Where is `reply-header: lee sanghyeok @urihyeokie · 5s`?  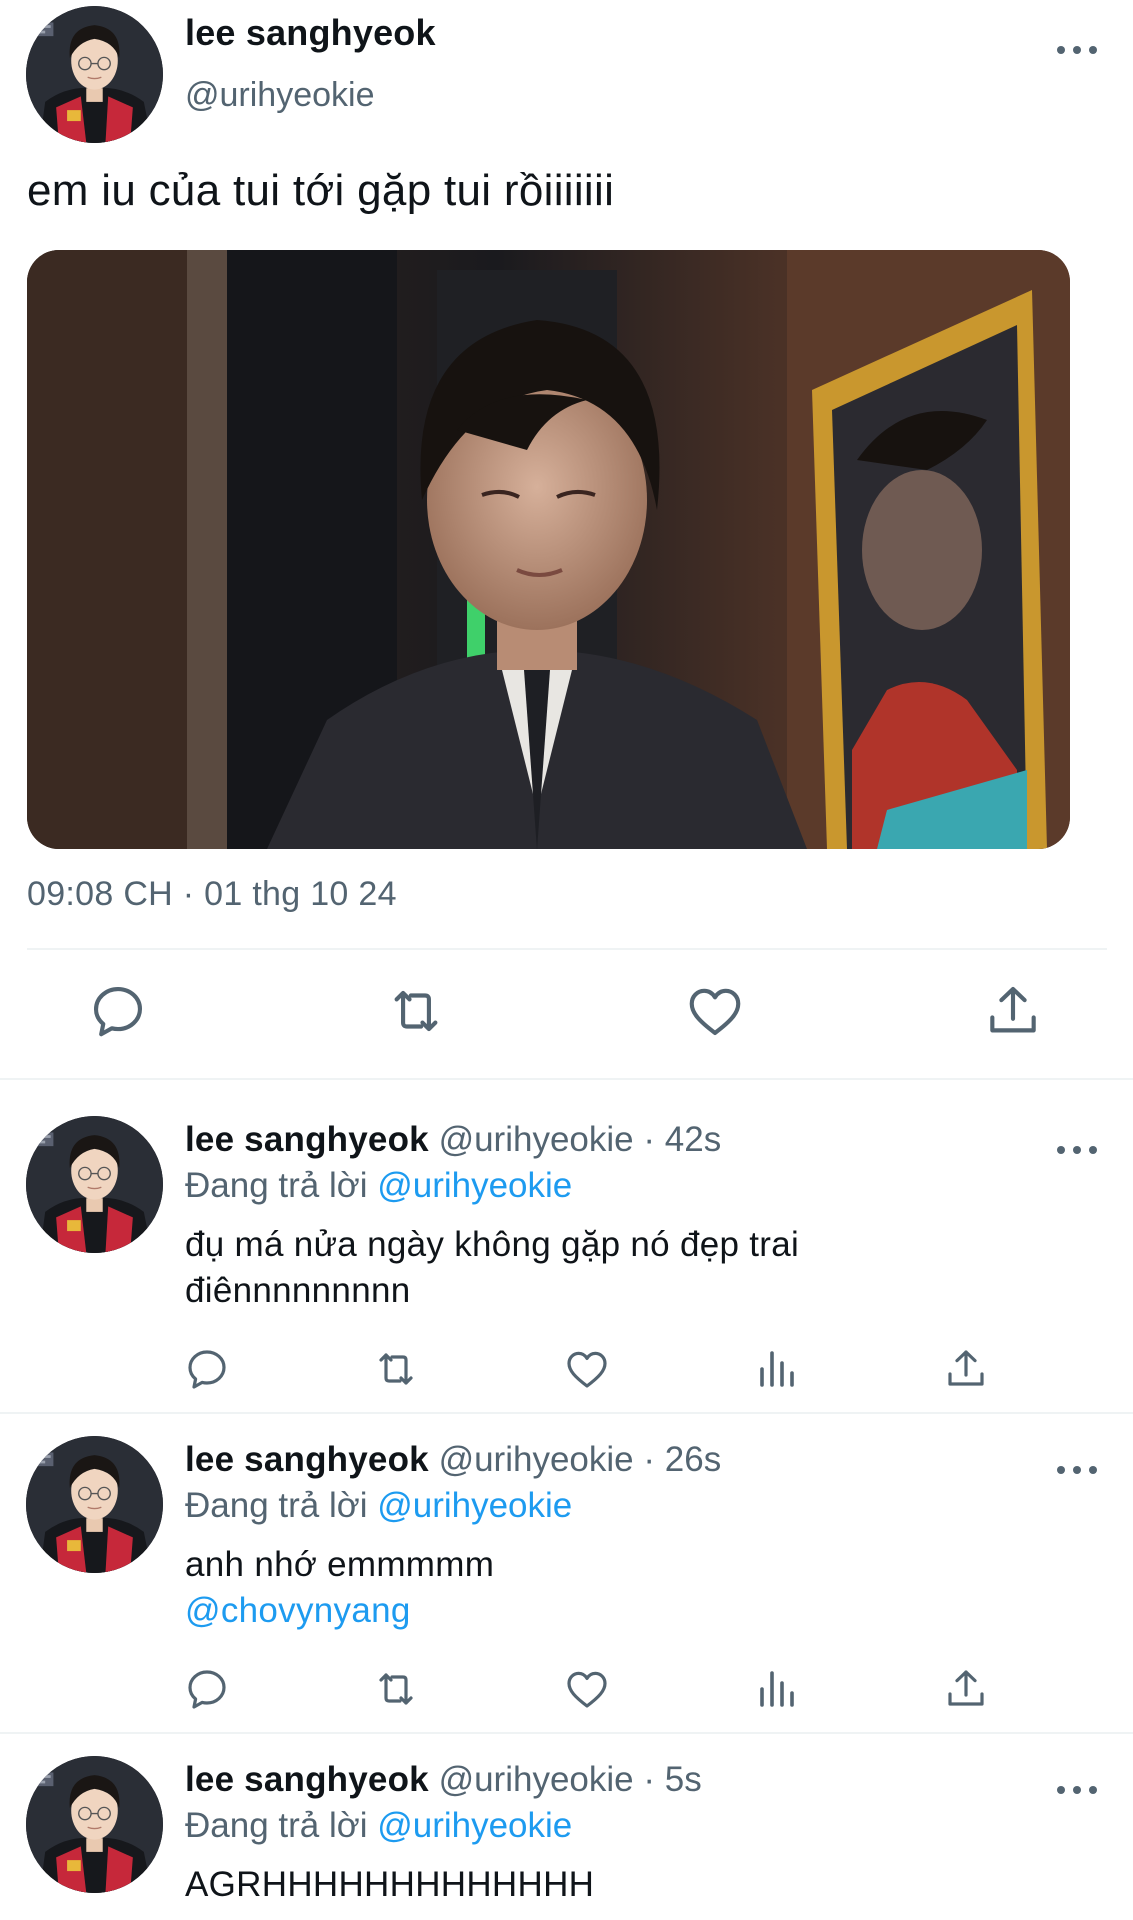
reply-header: lee sanghyeok @urihyeokie · 5s is located at coordinates (443, 1780).